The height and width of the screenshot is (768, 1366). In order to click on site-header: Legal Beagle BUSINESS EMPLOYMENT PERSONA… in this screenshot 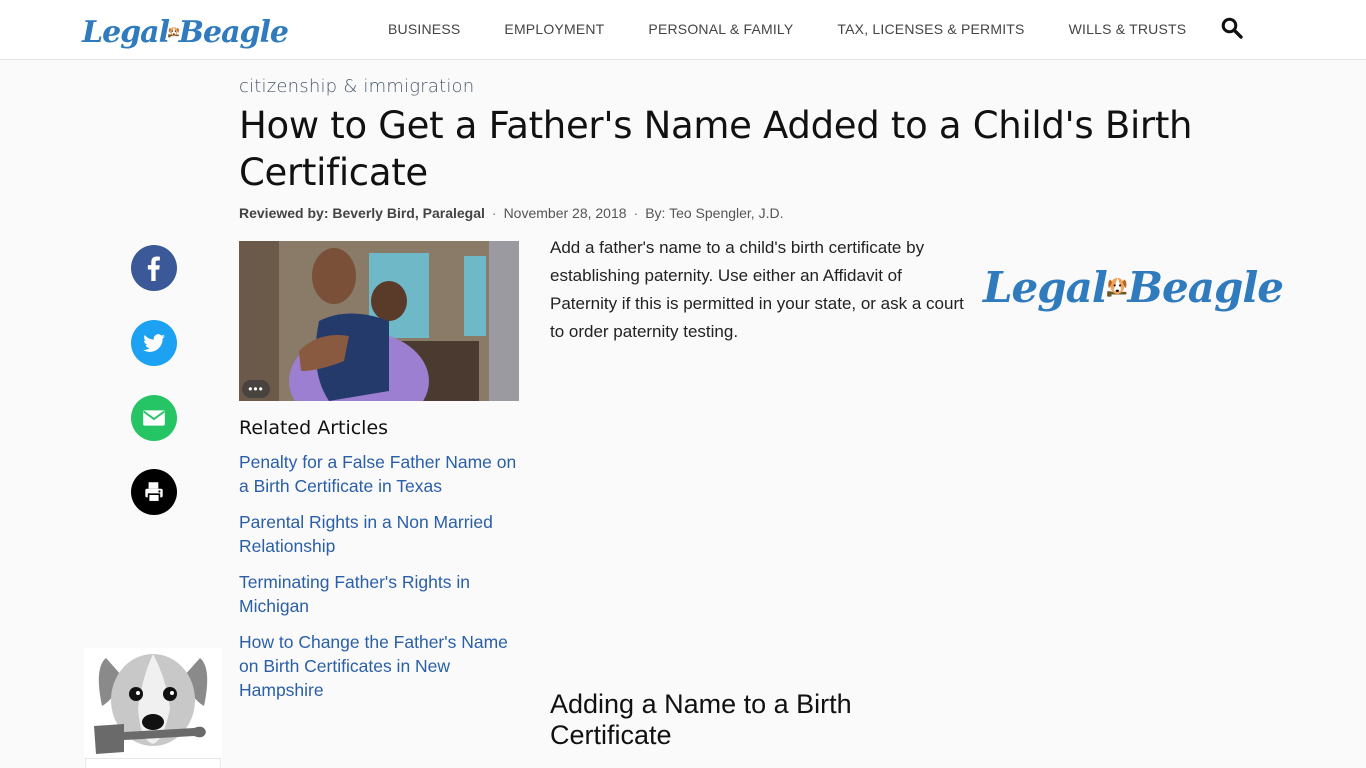, I will do `click(683, 30)`.